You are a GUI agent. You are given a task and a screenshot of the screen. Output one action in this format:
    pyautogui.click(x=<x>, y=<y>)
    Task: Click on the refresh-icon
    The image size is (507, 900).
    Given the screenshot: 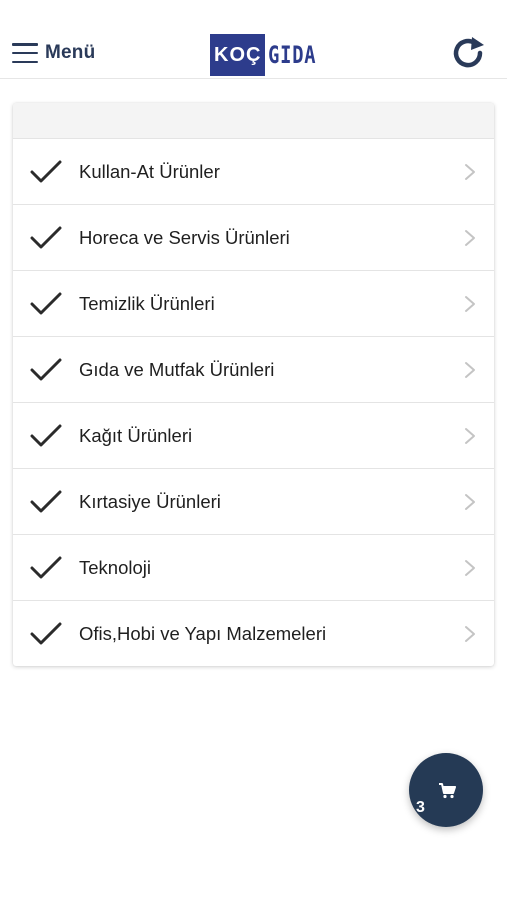 What is the action you would take?
    pyautogui.click(x=469, y=53)
    